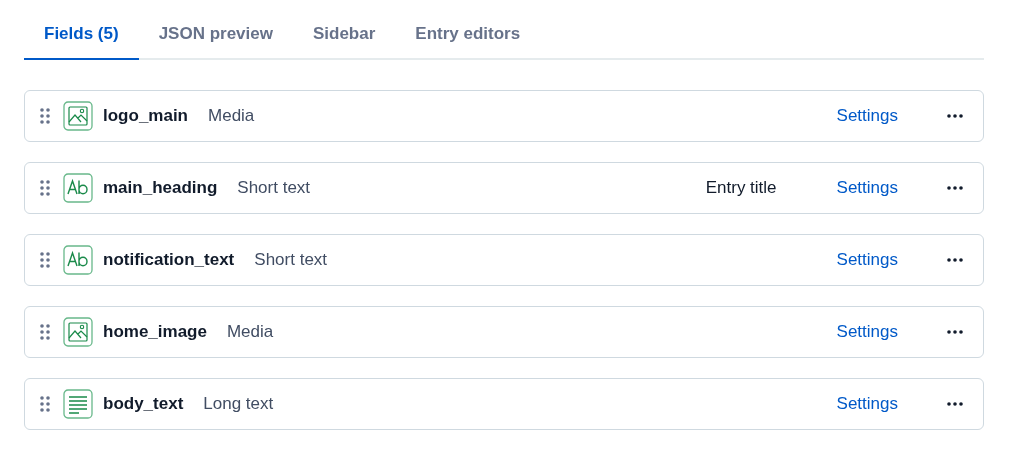 The height and width of the screenshot is (476, 1029). I want to click on tab: Sidebar, so click(344, 39).